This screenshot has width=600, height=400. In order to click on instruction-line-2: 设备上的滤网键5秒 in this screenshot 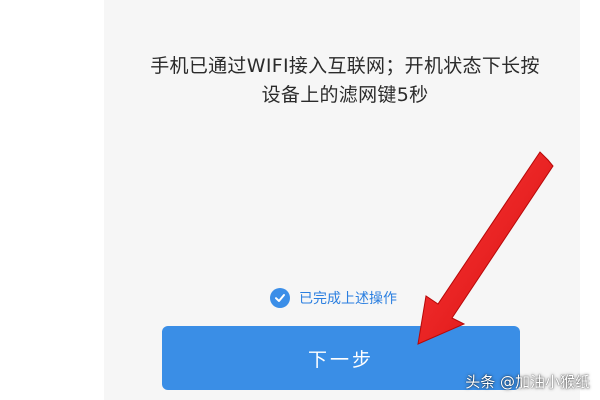, I will do `click(345, 95)`.